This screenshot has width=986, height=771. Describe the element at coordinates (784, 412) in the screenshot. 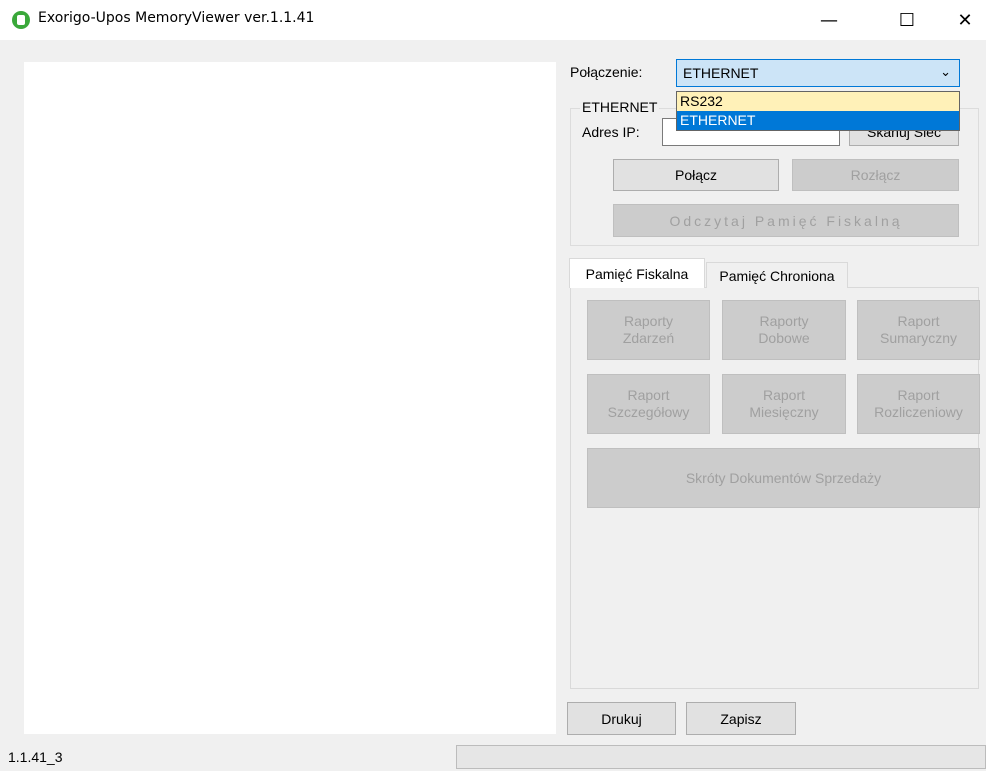

I see `button-line: Miesięczny` at that location.